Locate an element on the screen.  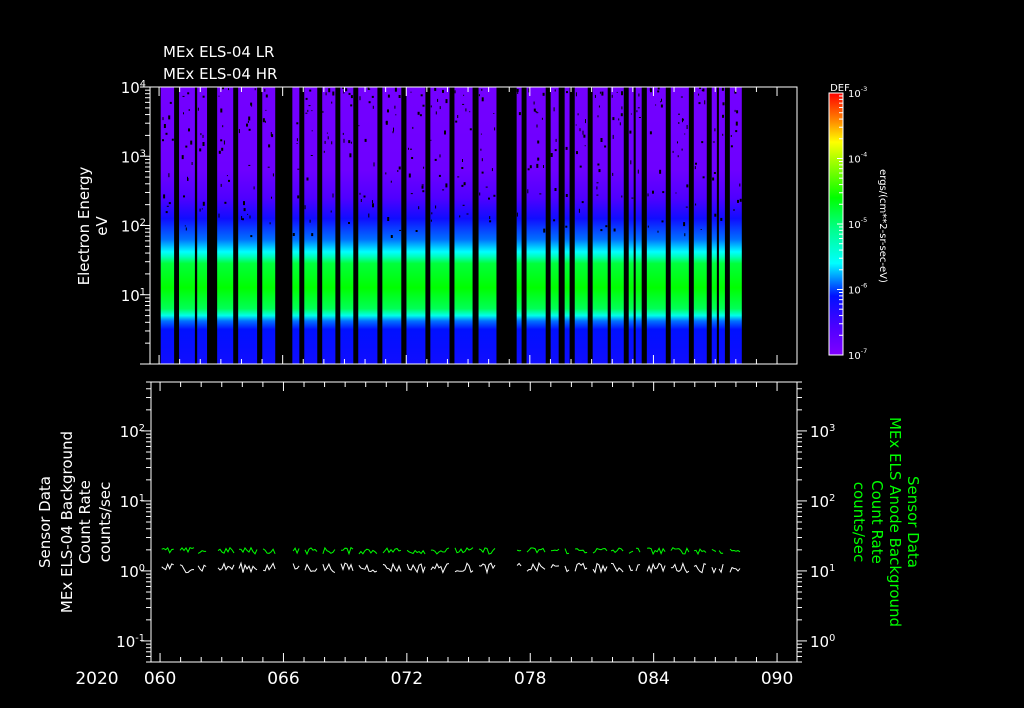
right-y-tick-label: 100 is located at coordinates (822, 642).